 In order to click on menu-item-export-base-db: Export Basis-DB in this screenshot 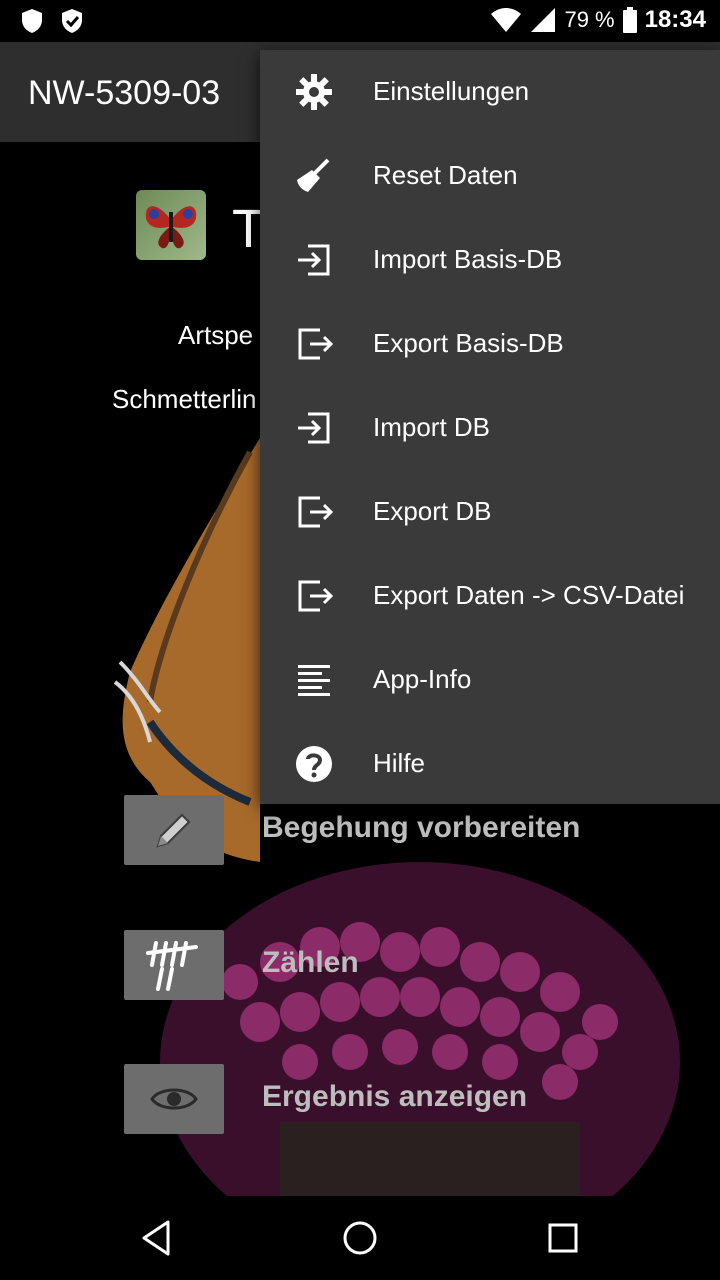, I will do `click(490, 344)`.